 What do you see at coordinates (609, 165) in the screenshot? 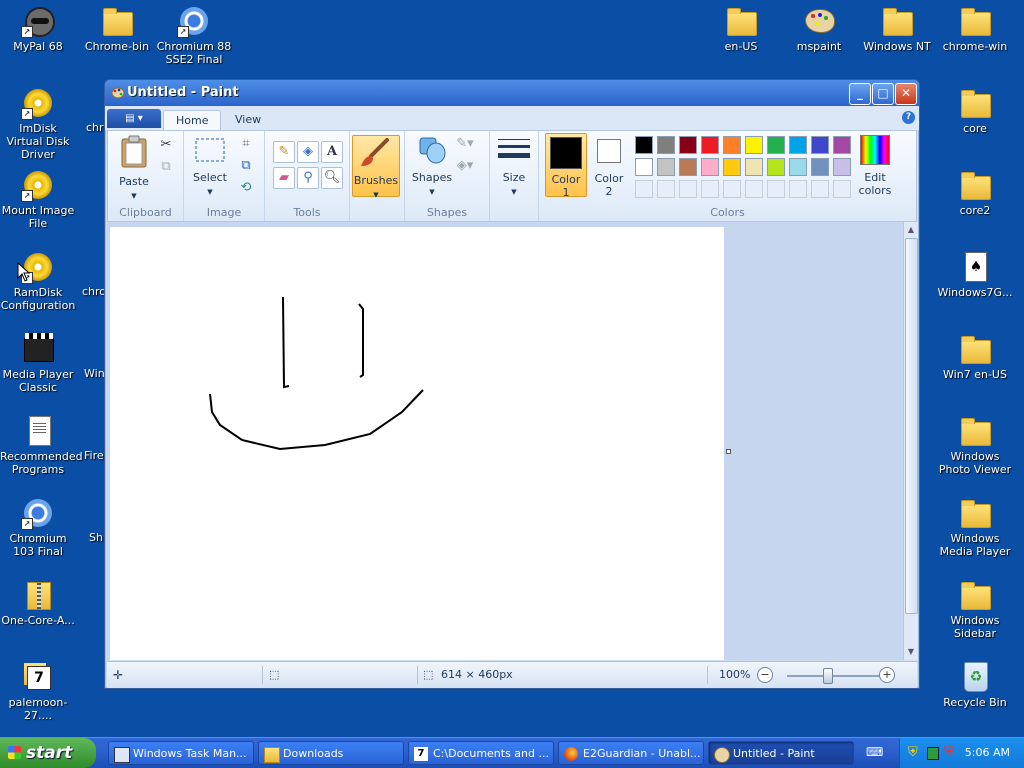
I see `color-2-button: Color 2` at bounding box center [609, 165].